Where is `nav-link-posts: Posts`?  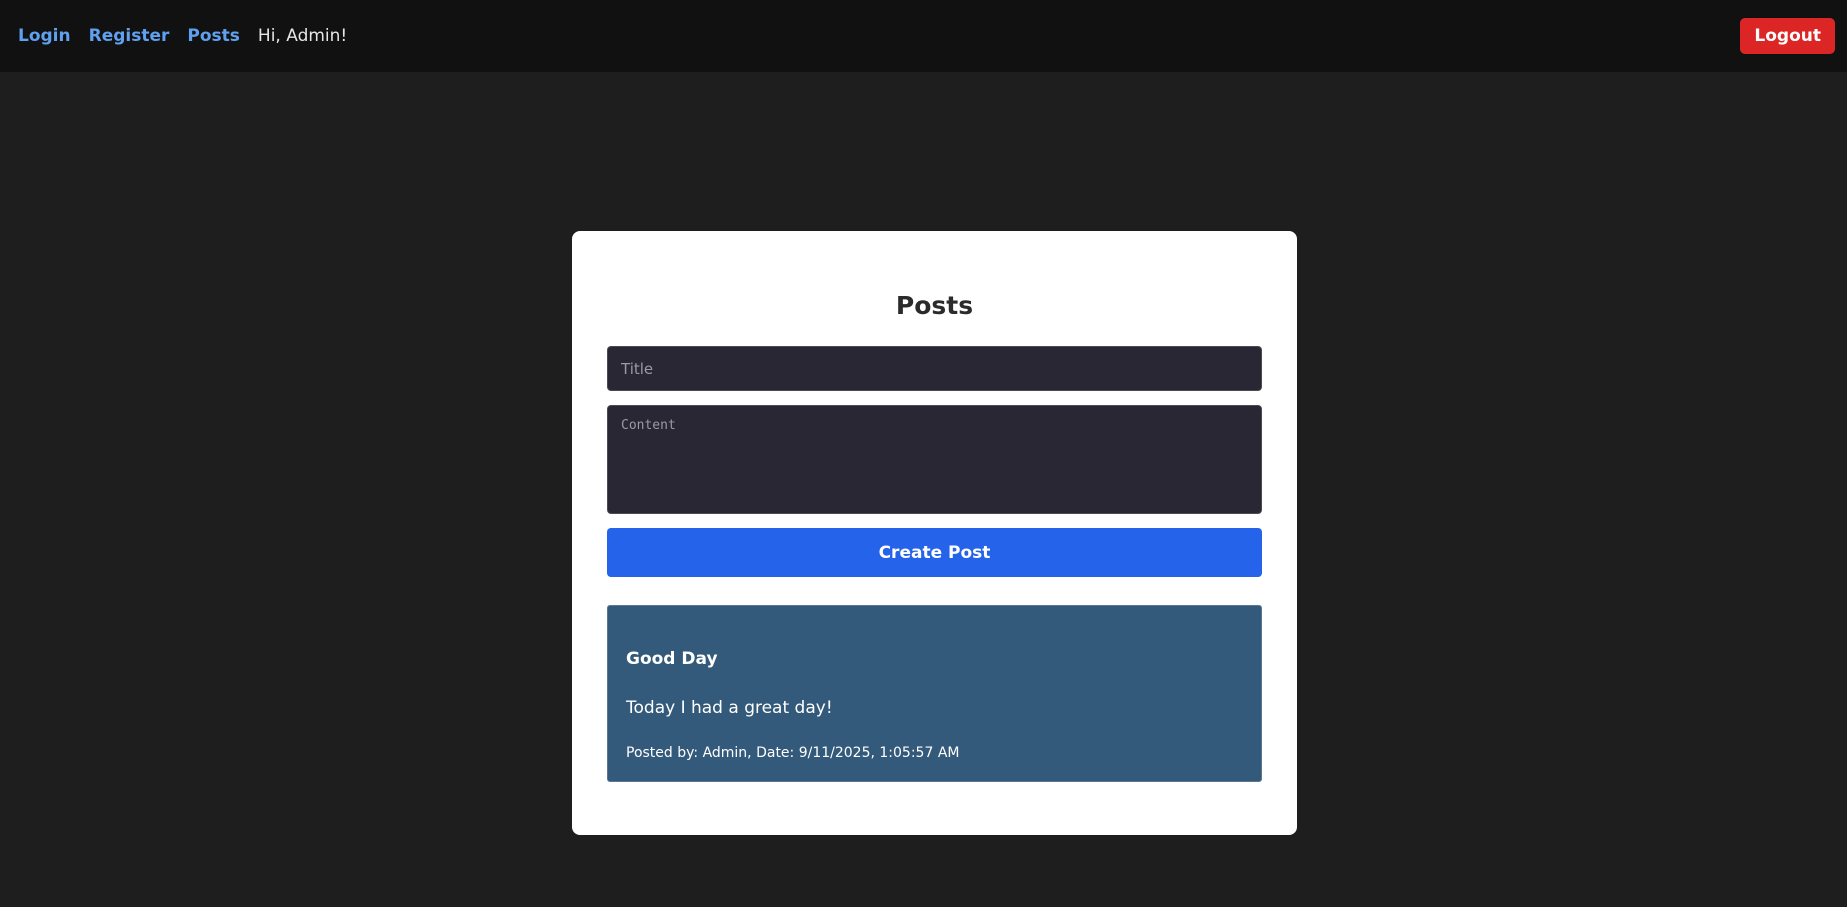
nav-link-posts: Posts is located at coordinates (213, 36).